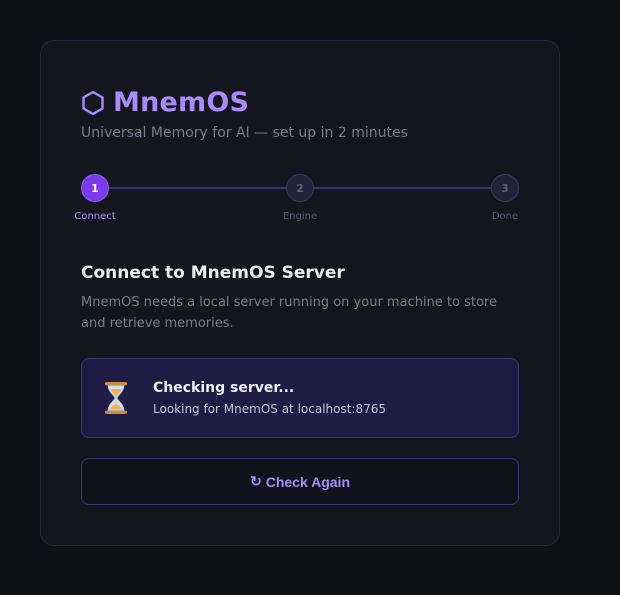  What do you see at coordinates (300, 216) in the screenshot?
I see `step-2-label: Engine` at bounding box center [300, 216].